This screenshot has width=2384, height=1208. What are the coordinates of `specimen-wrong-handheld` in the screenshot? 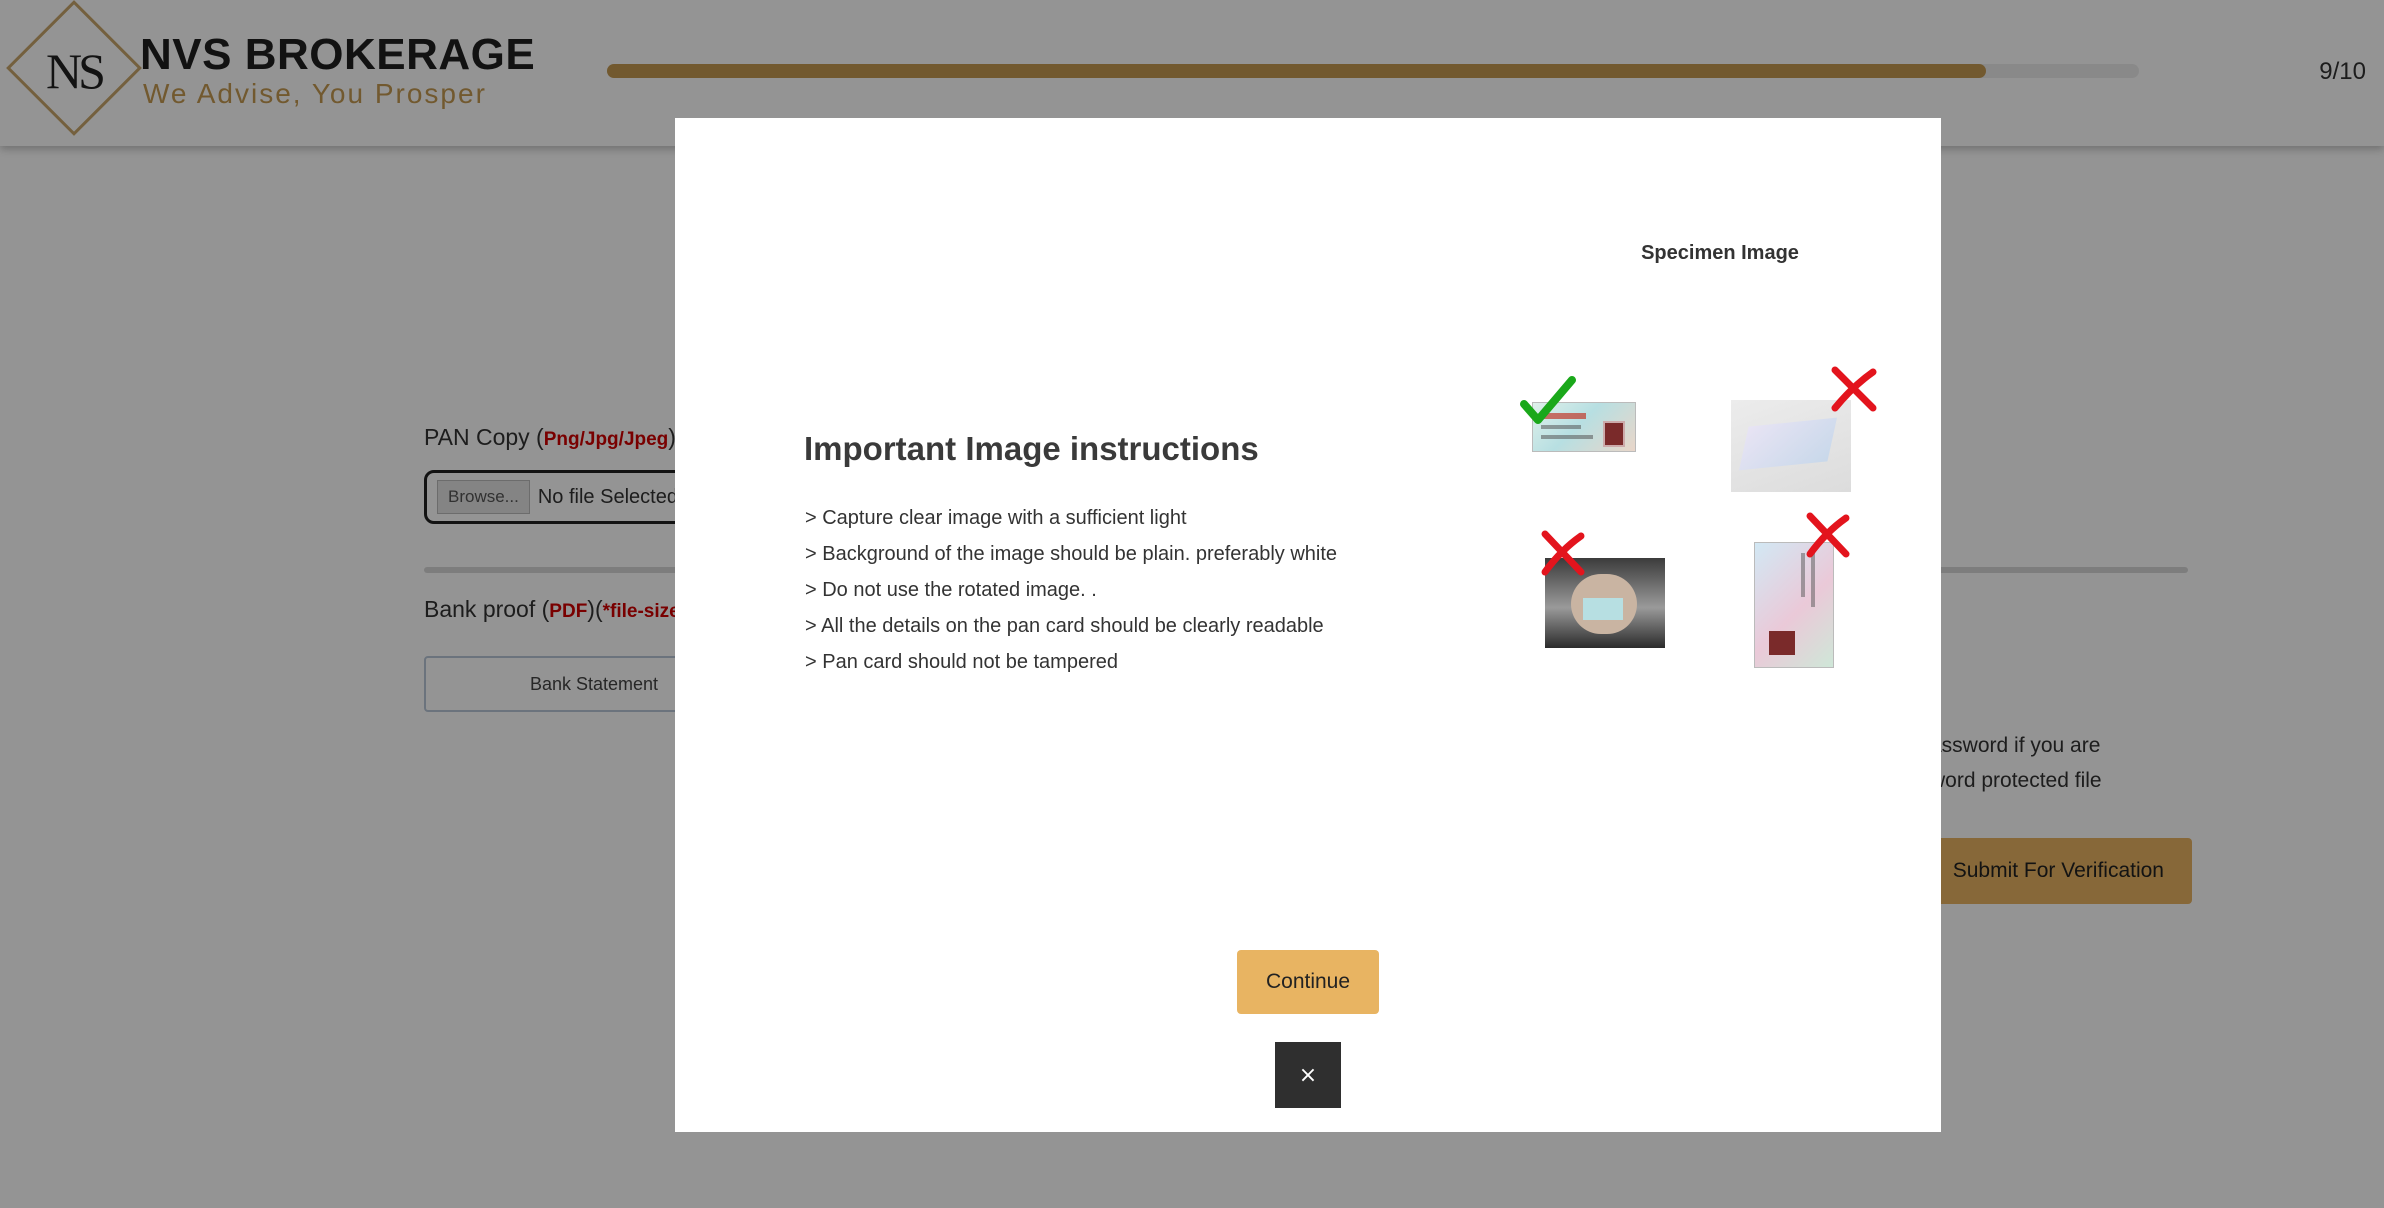 It's located at (1612, 593).